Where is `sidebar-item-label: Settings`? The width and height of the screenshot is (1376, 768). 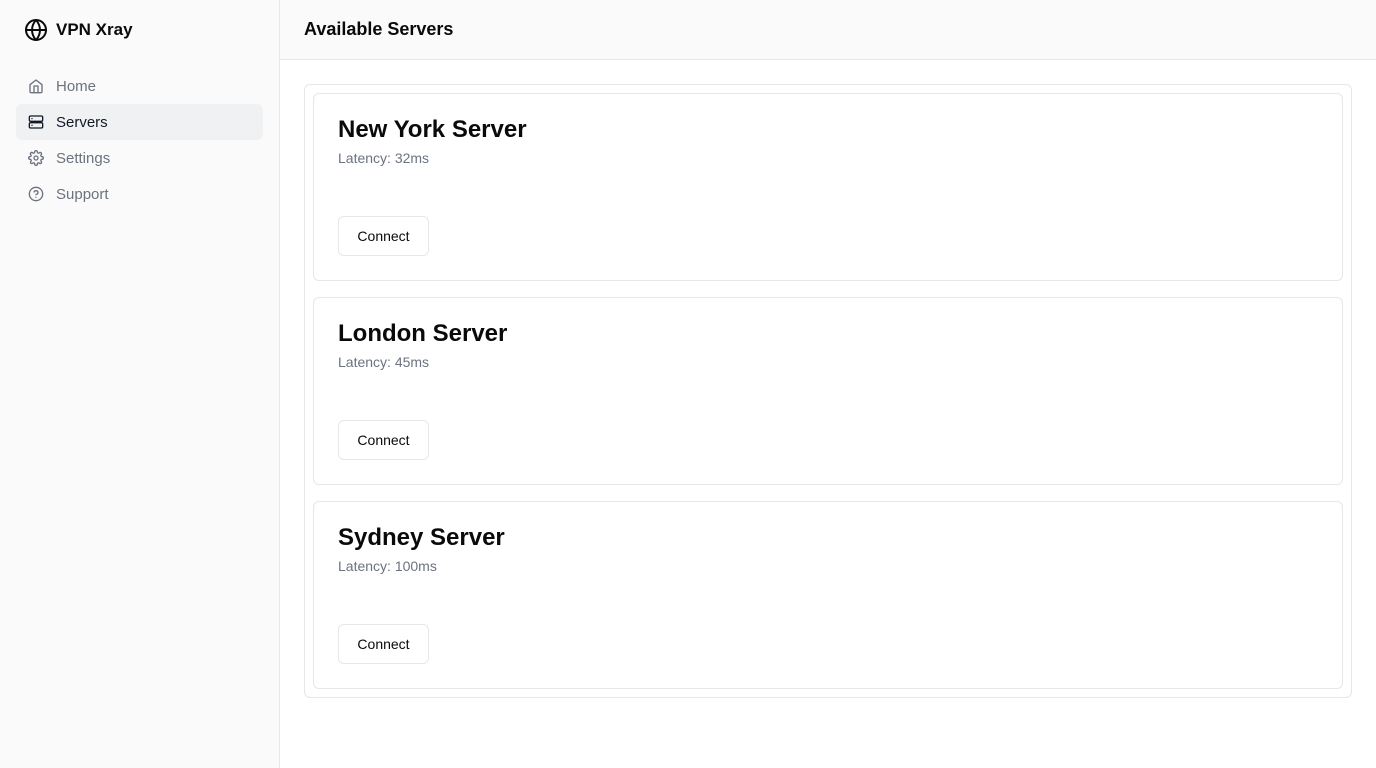
sidebar-item-label: Settings is located at coordinates (83, 158).